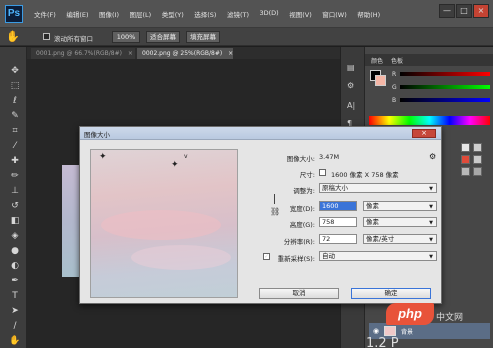  I want to click on menu-window: 窗口(W), so click(334, 14).